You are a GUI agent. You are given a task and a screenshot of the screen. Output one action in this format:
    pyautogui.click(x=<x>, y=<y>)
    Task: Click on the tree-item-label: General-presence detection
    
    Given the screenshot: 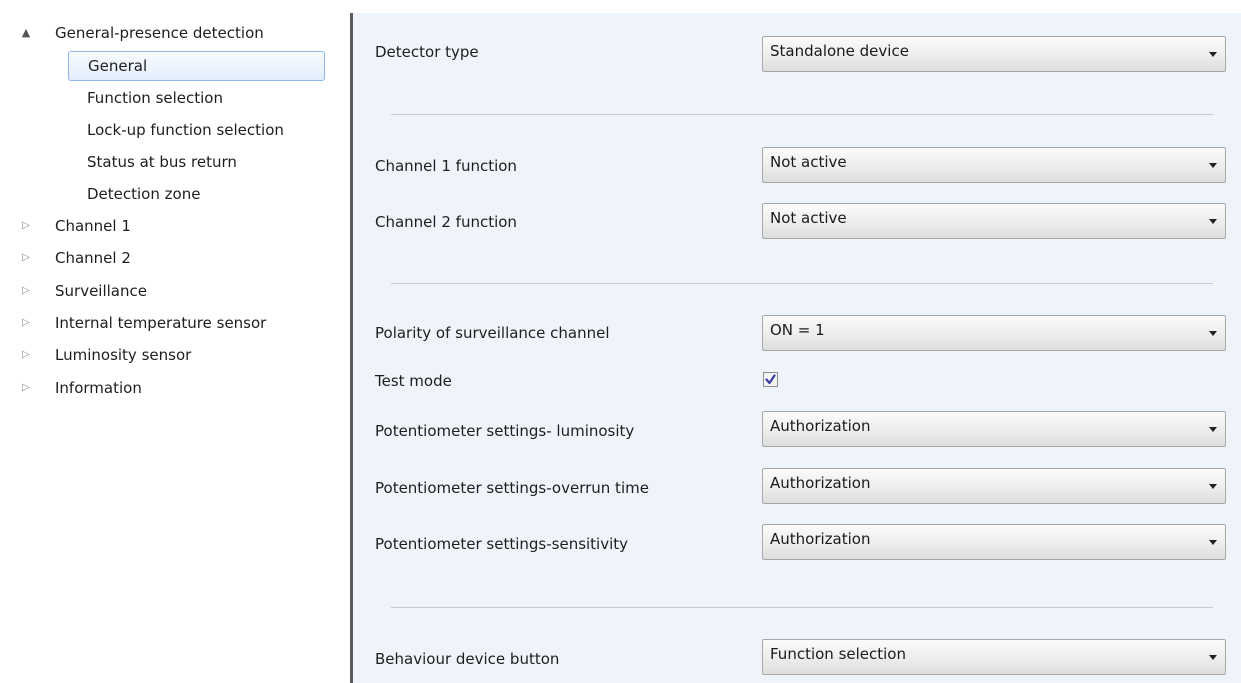 What is the action you would take?
    pyautogui.click(x=159, y=33)
    